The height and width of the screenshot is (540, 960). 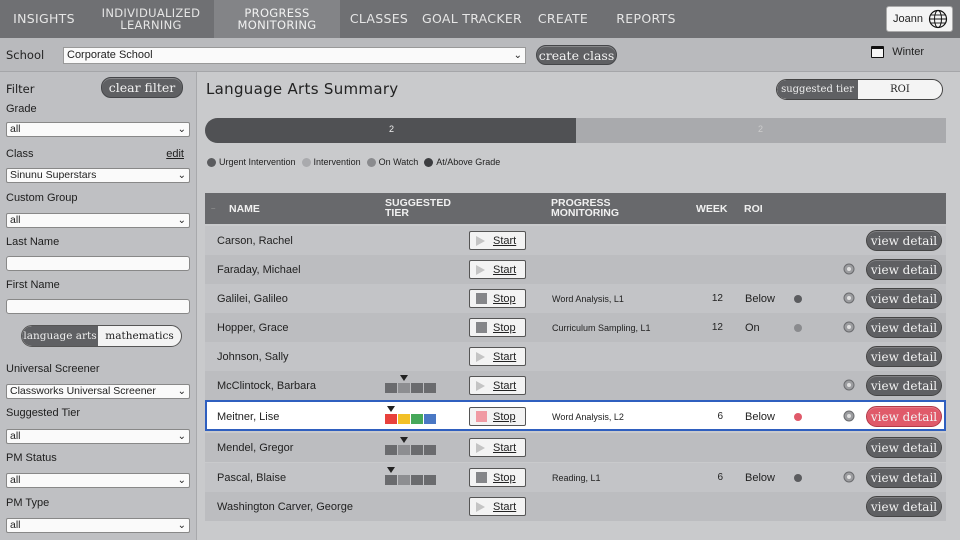 What do you see at coordinates (98, 525) in the screenshot?
I see `pm-type-select: all ⌄` at bounding box center [98, 525].